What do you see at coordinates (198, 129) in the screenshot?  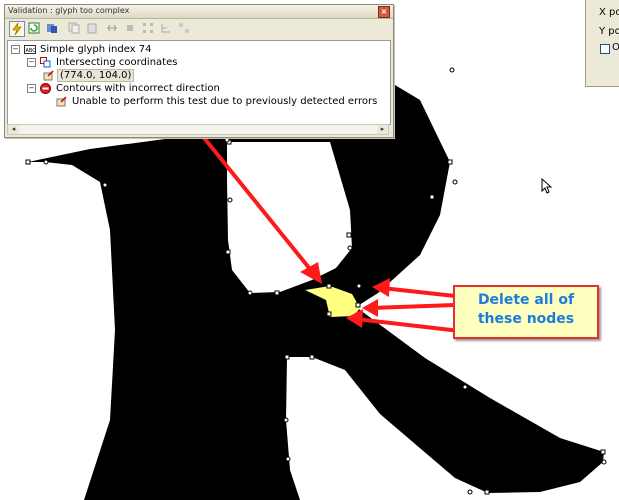 I see `horizontal-scrollbar: ◂ ▸` at bounding box center [198, 129].